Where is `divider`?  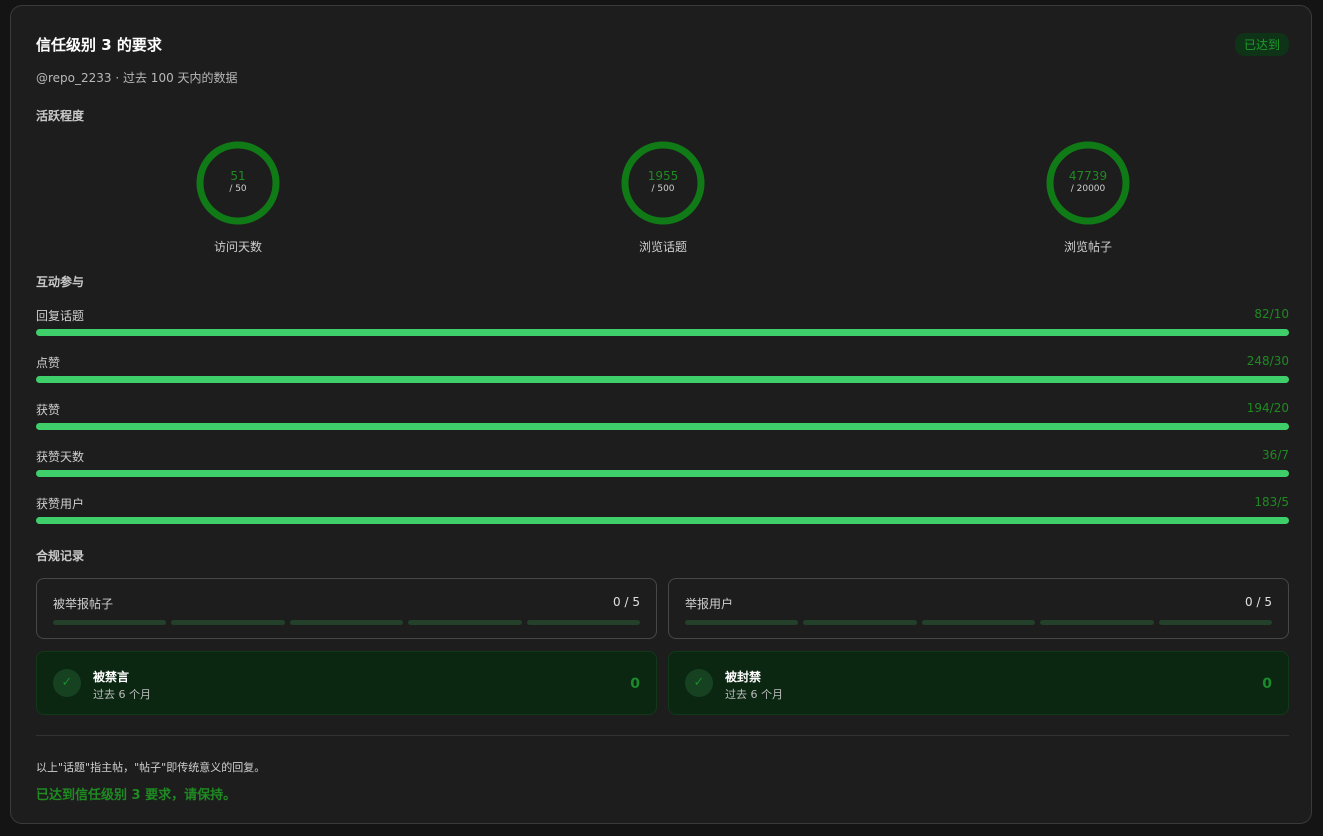
divider is located at coordinates (662, 735).